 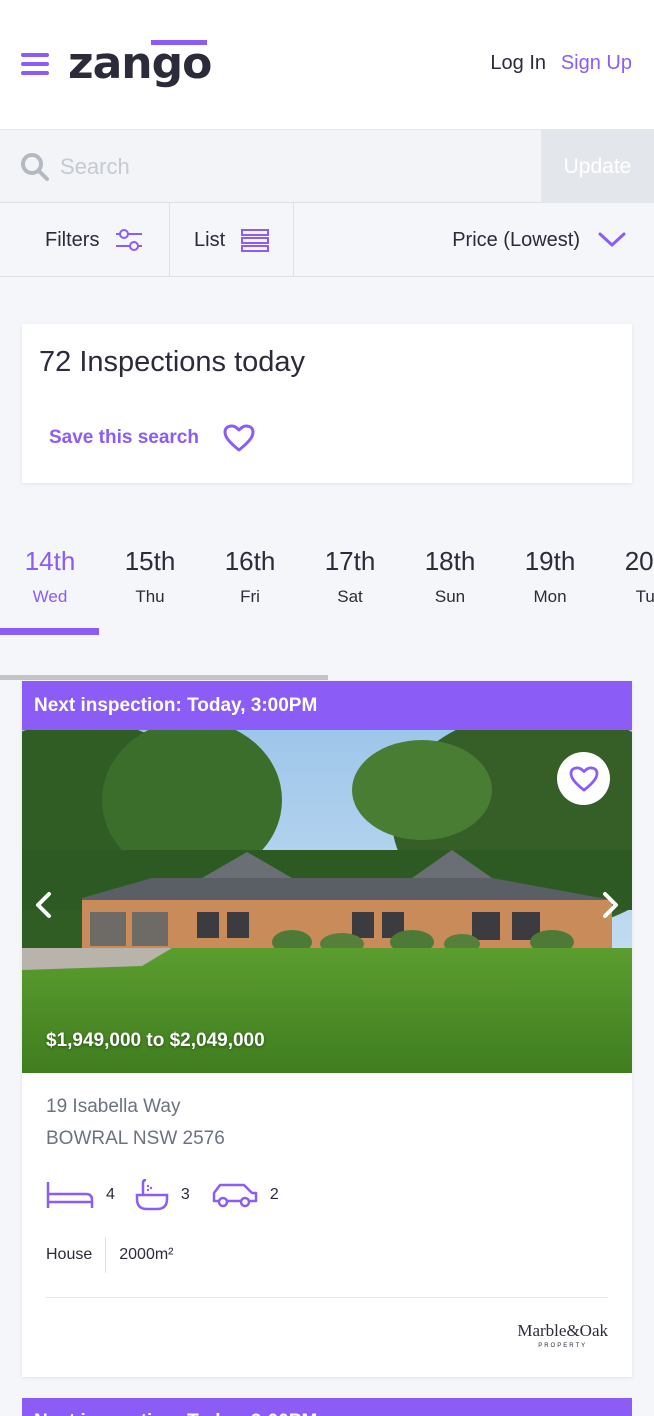 What do you see at coordinates (250, 582) in the screenshot?
I see `date-tab-16th: 16th Fri` at bounding box center [250, 582].